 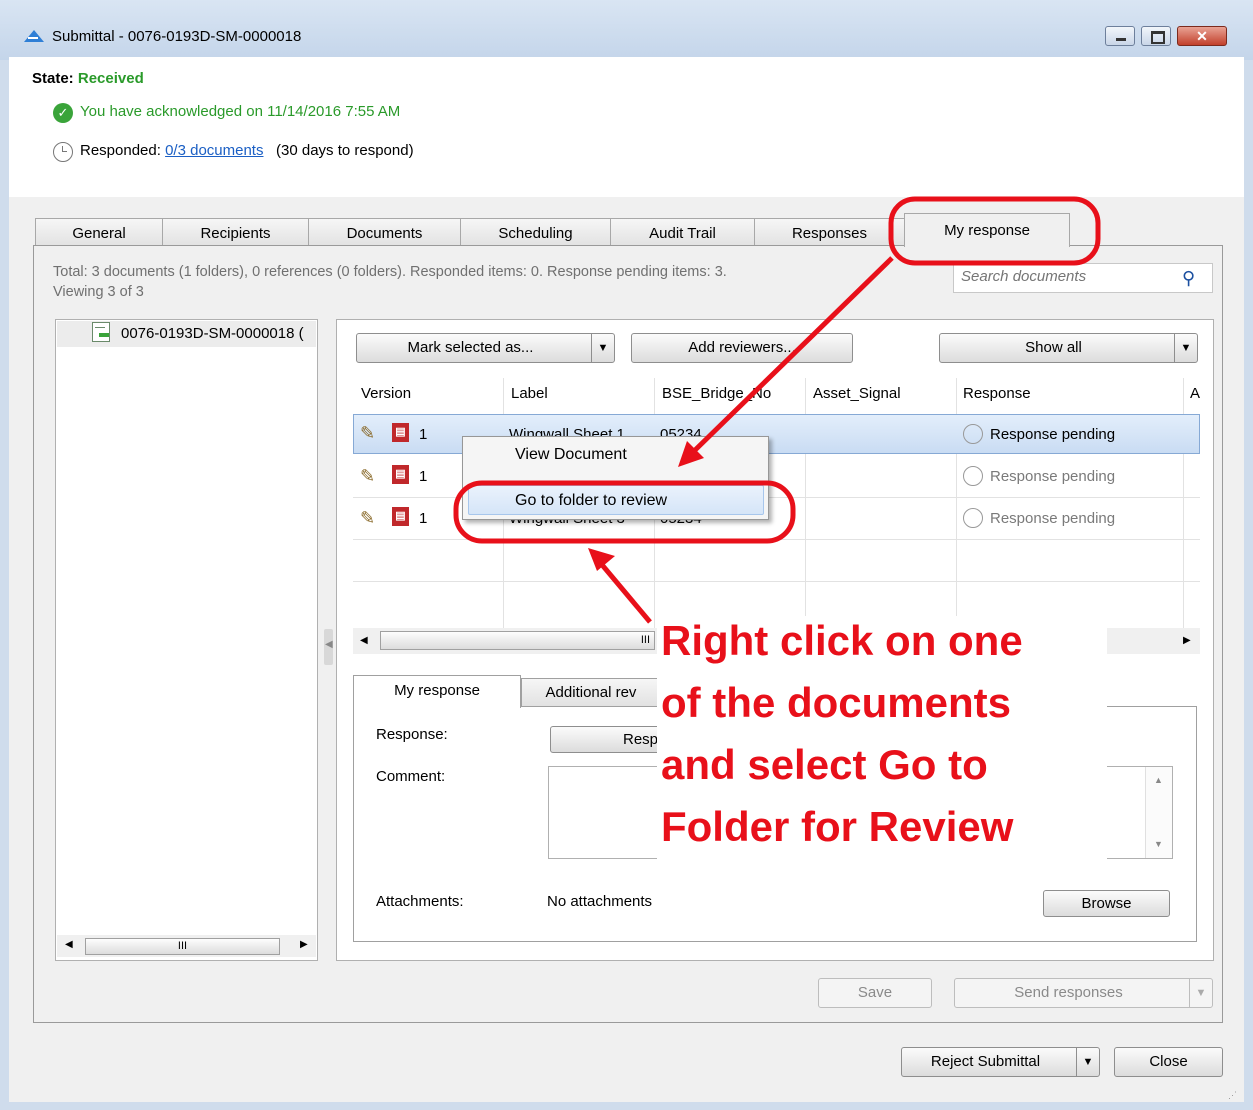 What do you see at coordinates (824, 764) in the screenshot?
I see `annotation-line-3: and select Go to` at bounding box center [824, 764].